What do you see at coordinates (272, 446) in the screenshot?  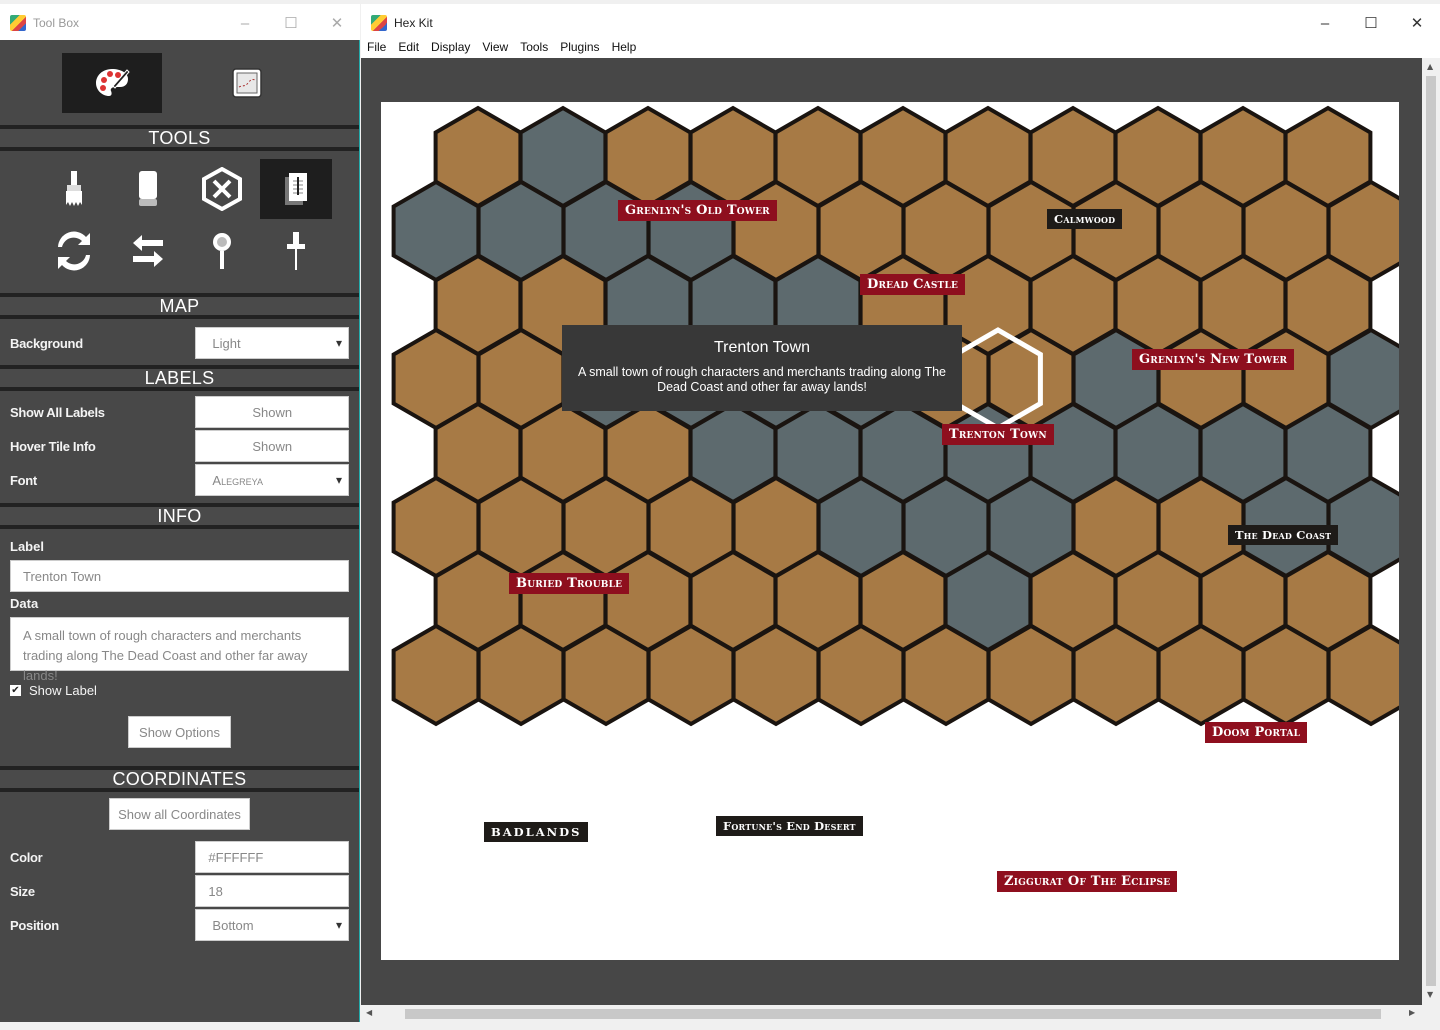 I see `hover-tile-info-button: Shown` at bounding box center [272, 446].